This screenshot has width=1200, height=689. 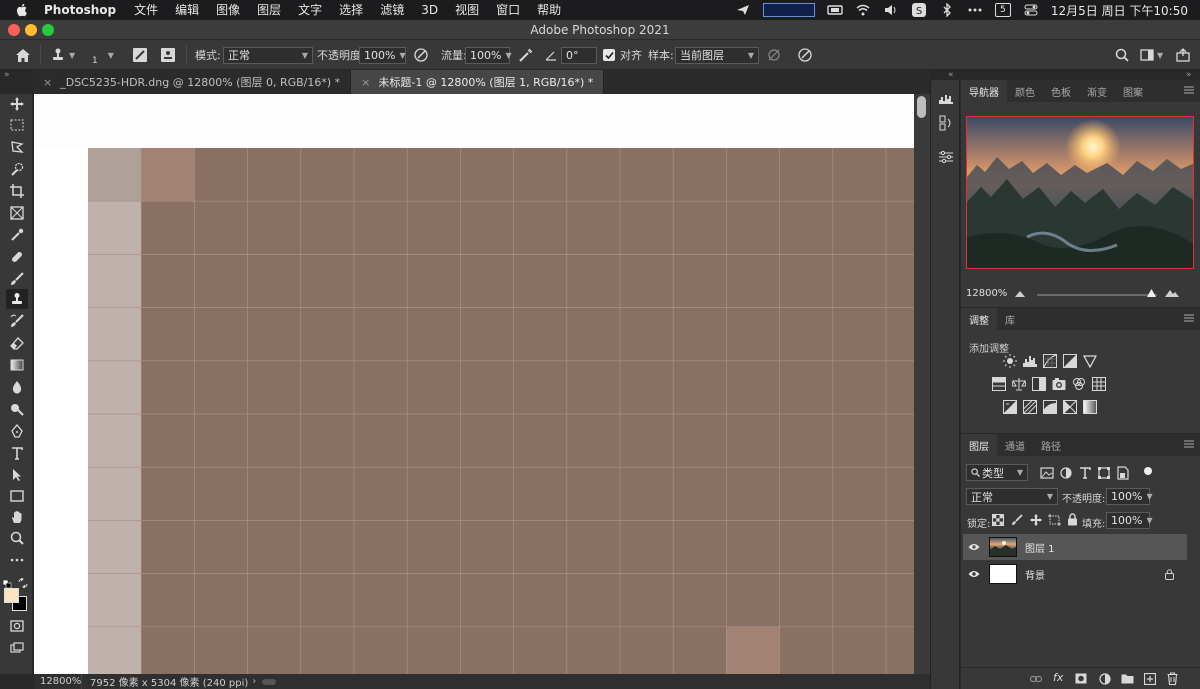 I want to click on menu-file: 文件, so click(x=146, y=10).